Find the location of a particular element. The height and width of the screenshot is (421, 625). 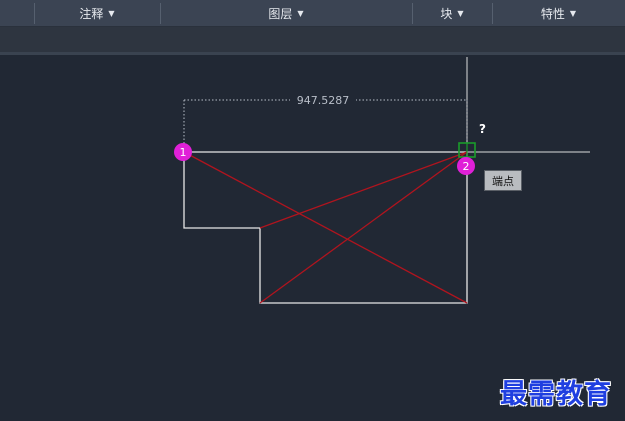

grip-point-2: 2 is located at coordinates (466, 166).